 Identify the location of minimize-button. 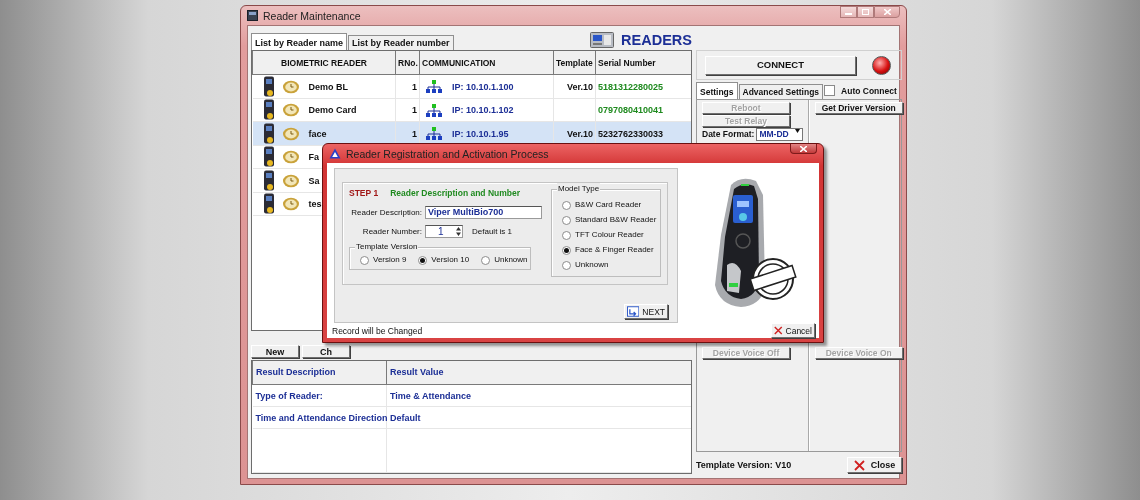
(848, 12).